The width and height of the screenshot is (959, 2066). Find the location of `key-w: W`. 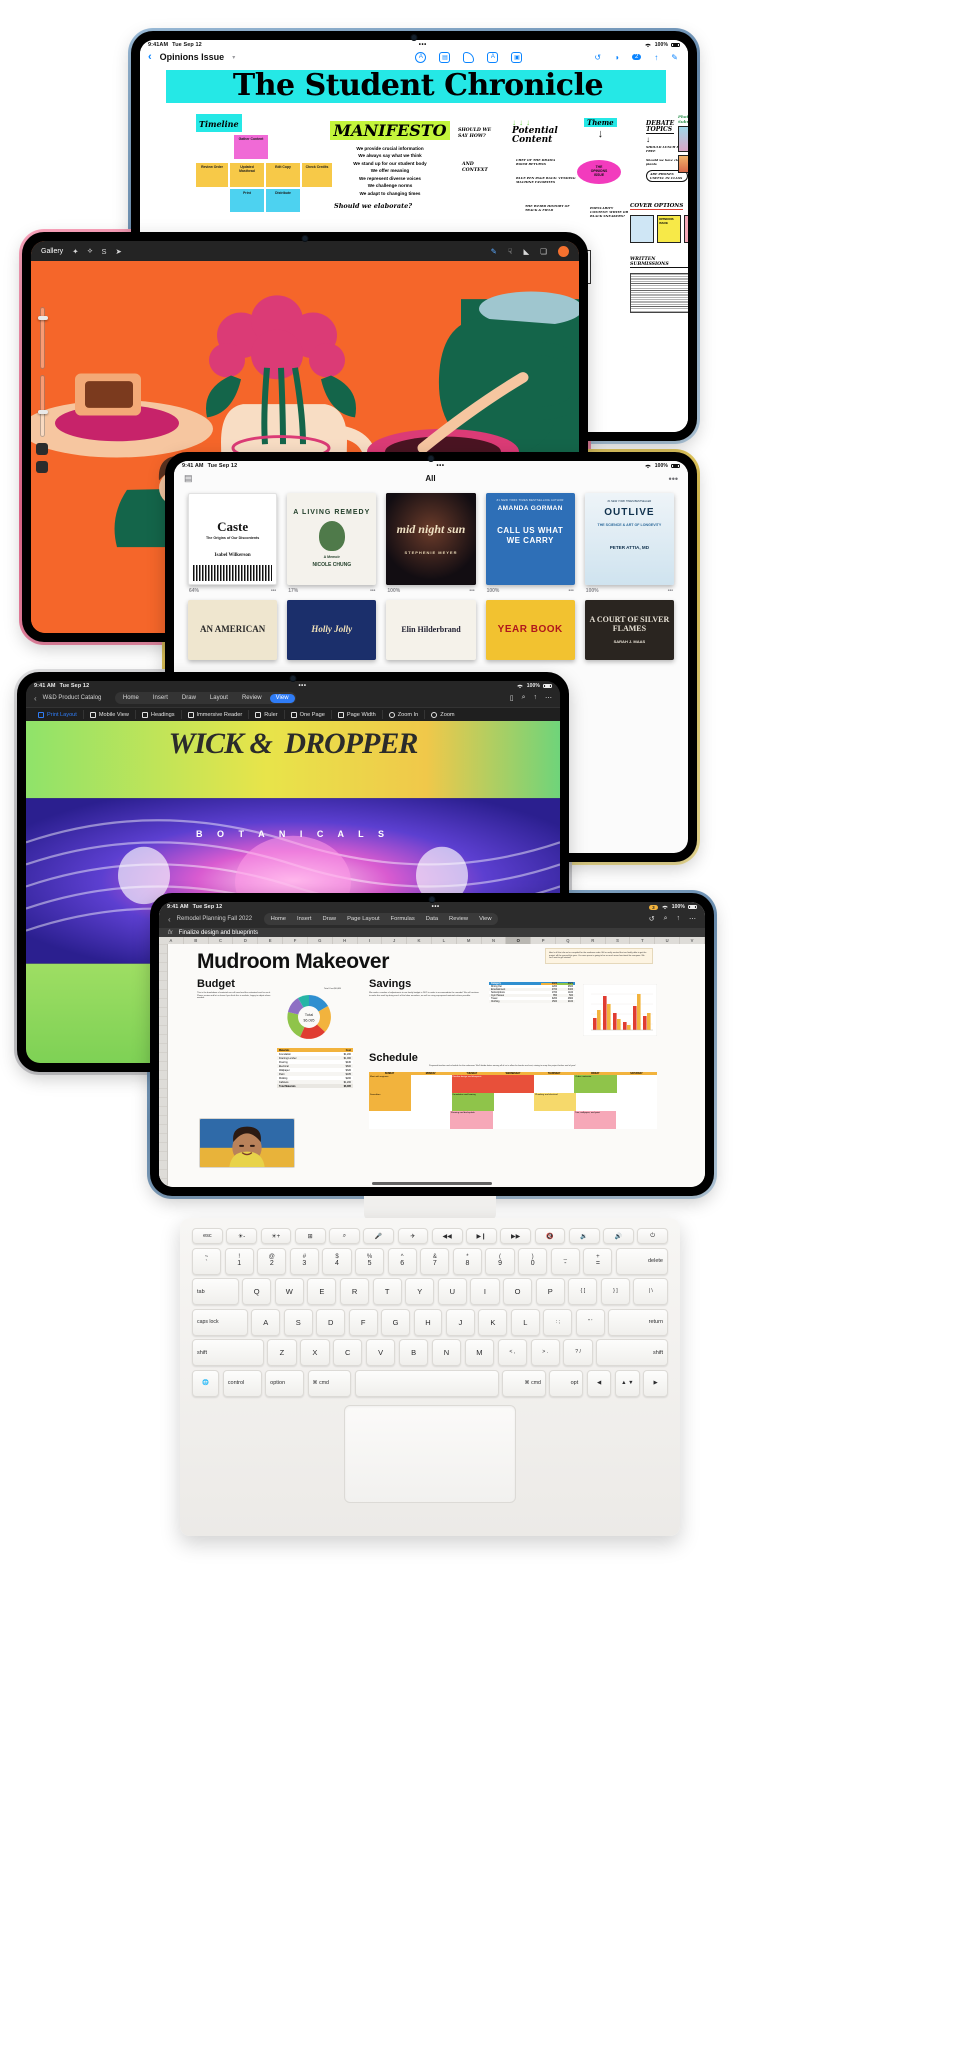

key-w: W is located at coordinates (289, 1291).